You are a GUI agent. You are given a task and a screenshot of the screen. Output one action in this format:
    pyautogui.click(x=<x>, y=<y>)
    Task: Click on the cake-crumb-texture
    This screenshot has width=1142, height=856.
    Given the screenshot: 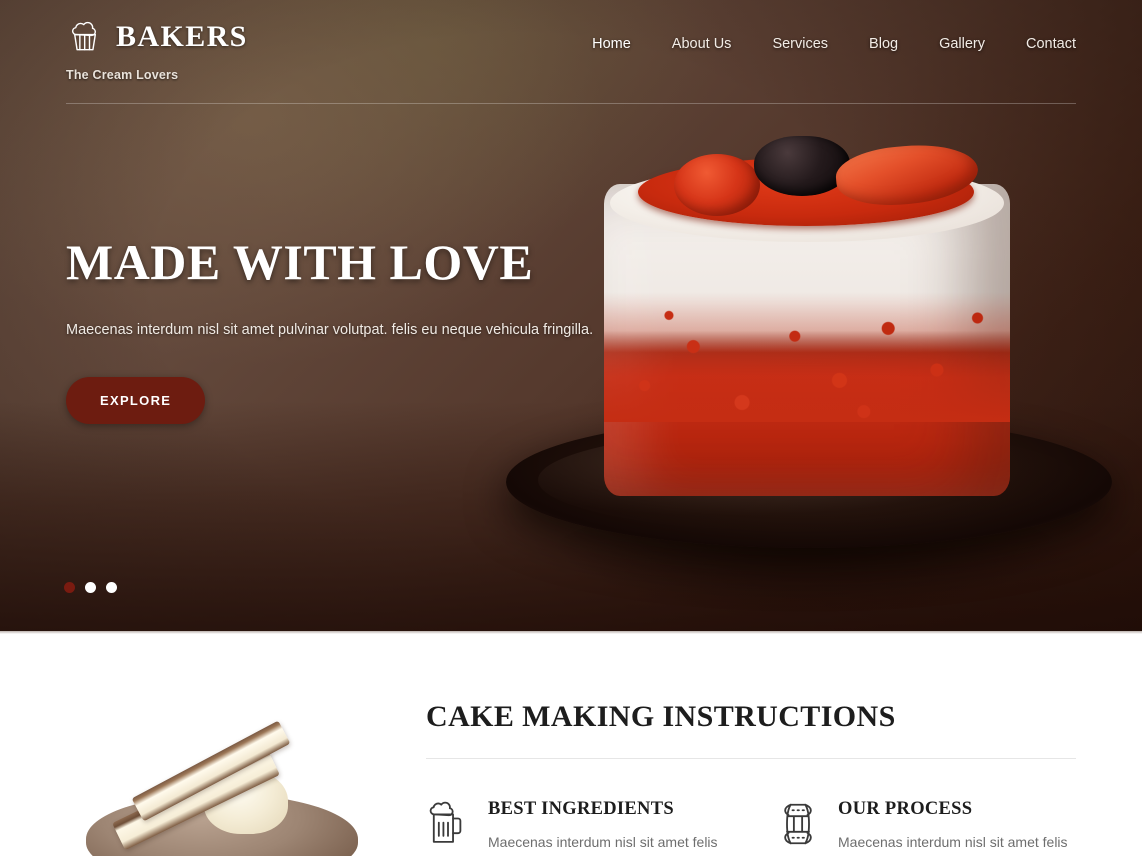 What is the action you would take?
    pyautogui.click(x=807, y=357)
    